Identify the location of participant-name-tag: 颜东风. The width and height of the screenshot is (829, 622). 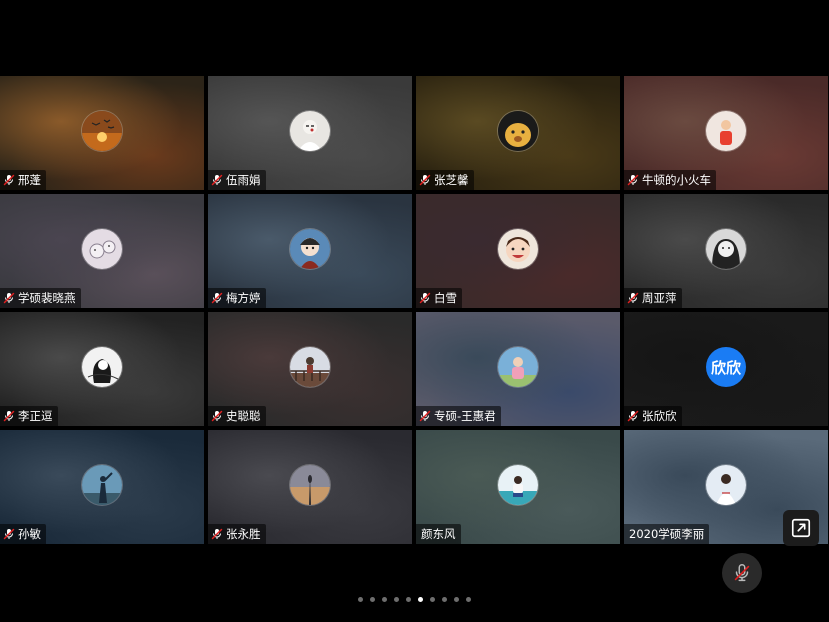
(438, 534).